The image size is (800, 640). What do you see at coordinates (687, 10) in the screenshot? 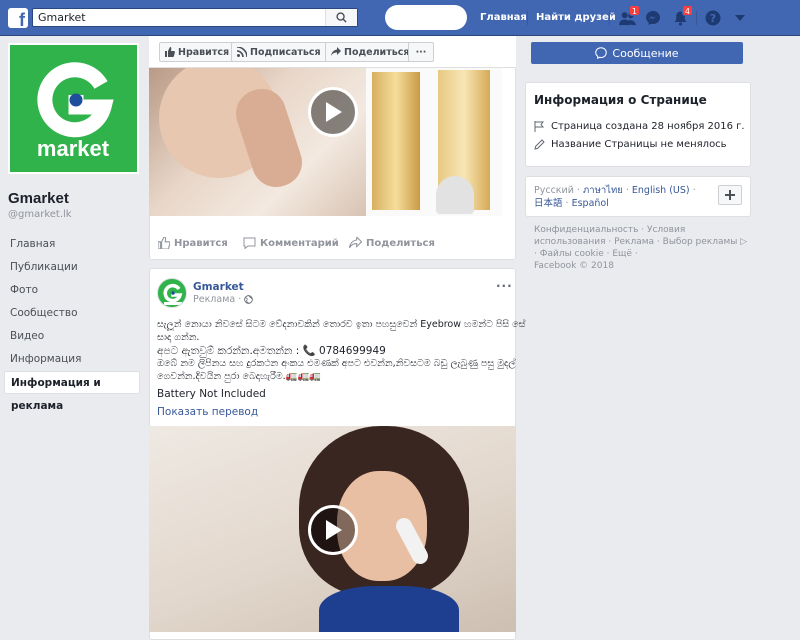
I see `notifications-badge: 4` at bounding box center [687, 10].